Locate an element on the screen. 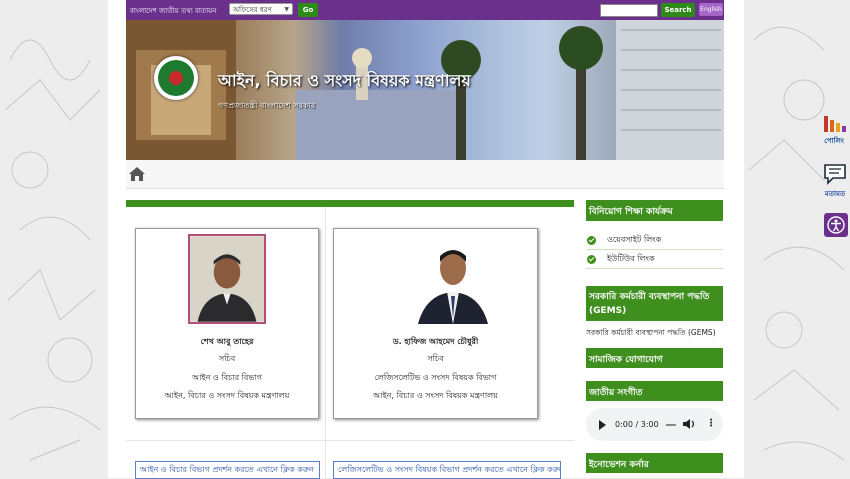 The width and height of the screenshot is (850, 479). website-link: ওয়েবসাইট লিংক is located at coordinates (654, 240).